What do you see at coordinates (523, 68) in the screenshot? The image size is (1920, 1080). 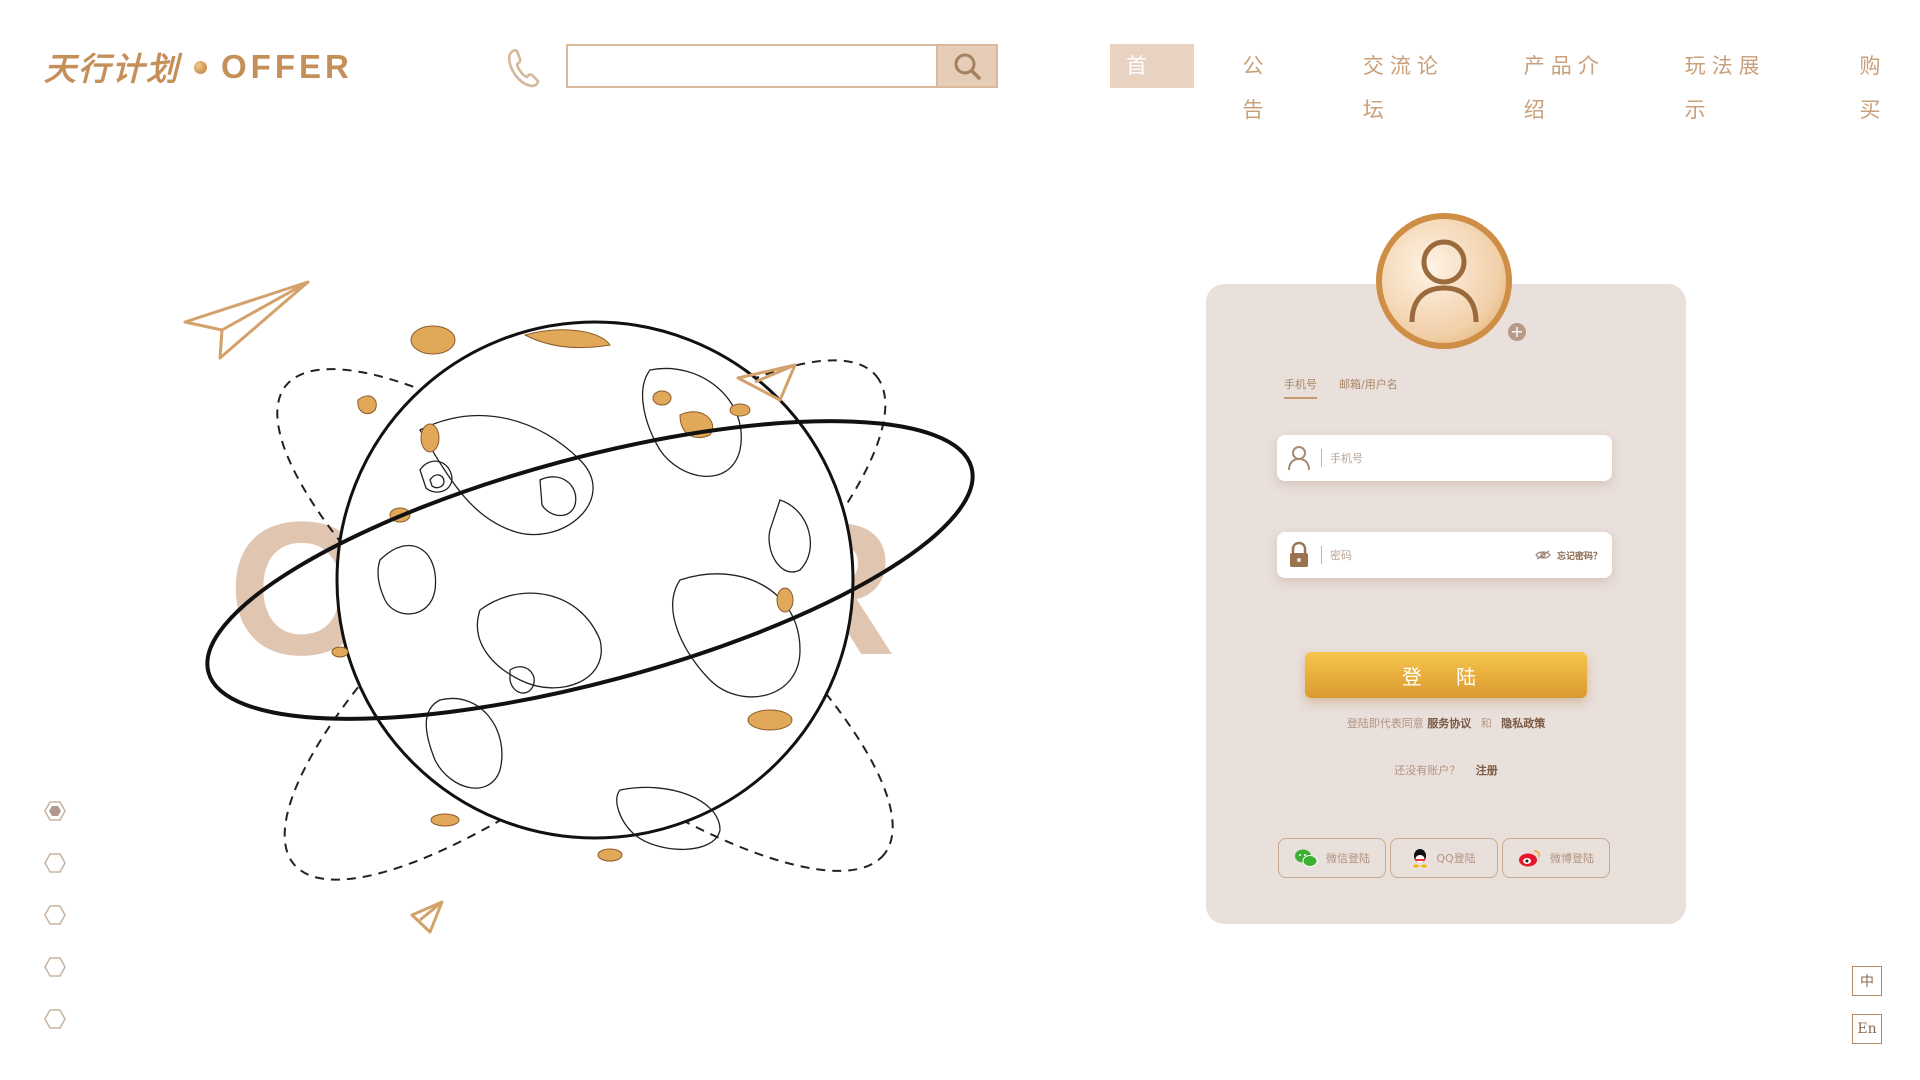 I see `phone-icon` at bounding box center [523, 68].